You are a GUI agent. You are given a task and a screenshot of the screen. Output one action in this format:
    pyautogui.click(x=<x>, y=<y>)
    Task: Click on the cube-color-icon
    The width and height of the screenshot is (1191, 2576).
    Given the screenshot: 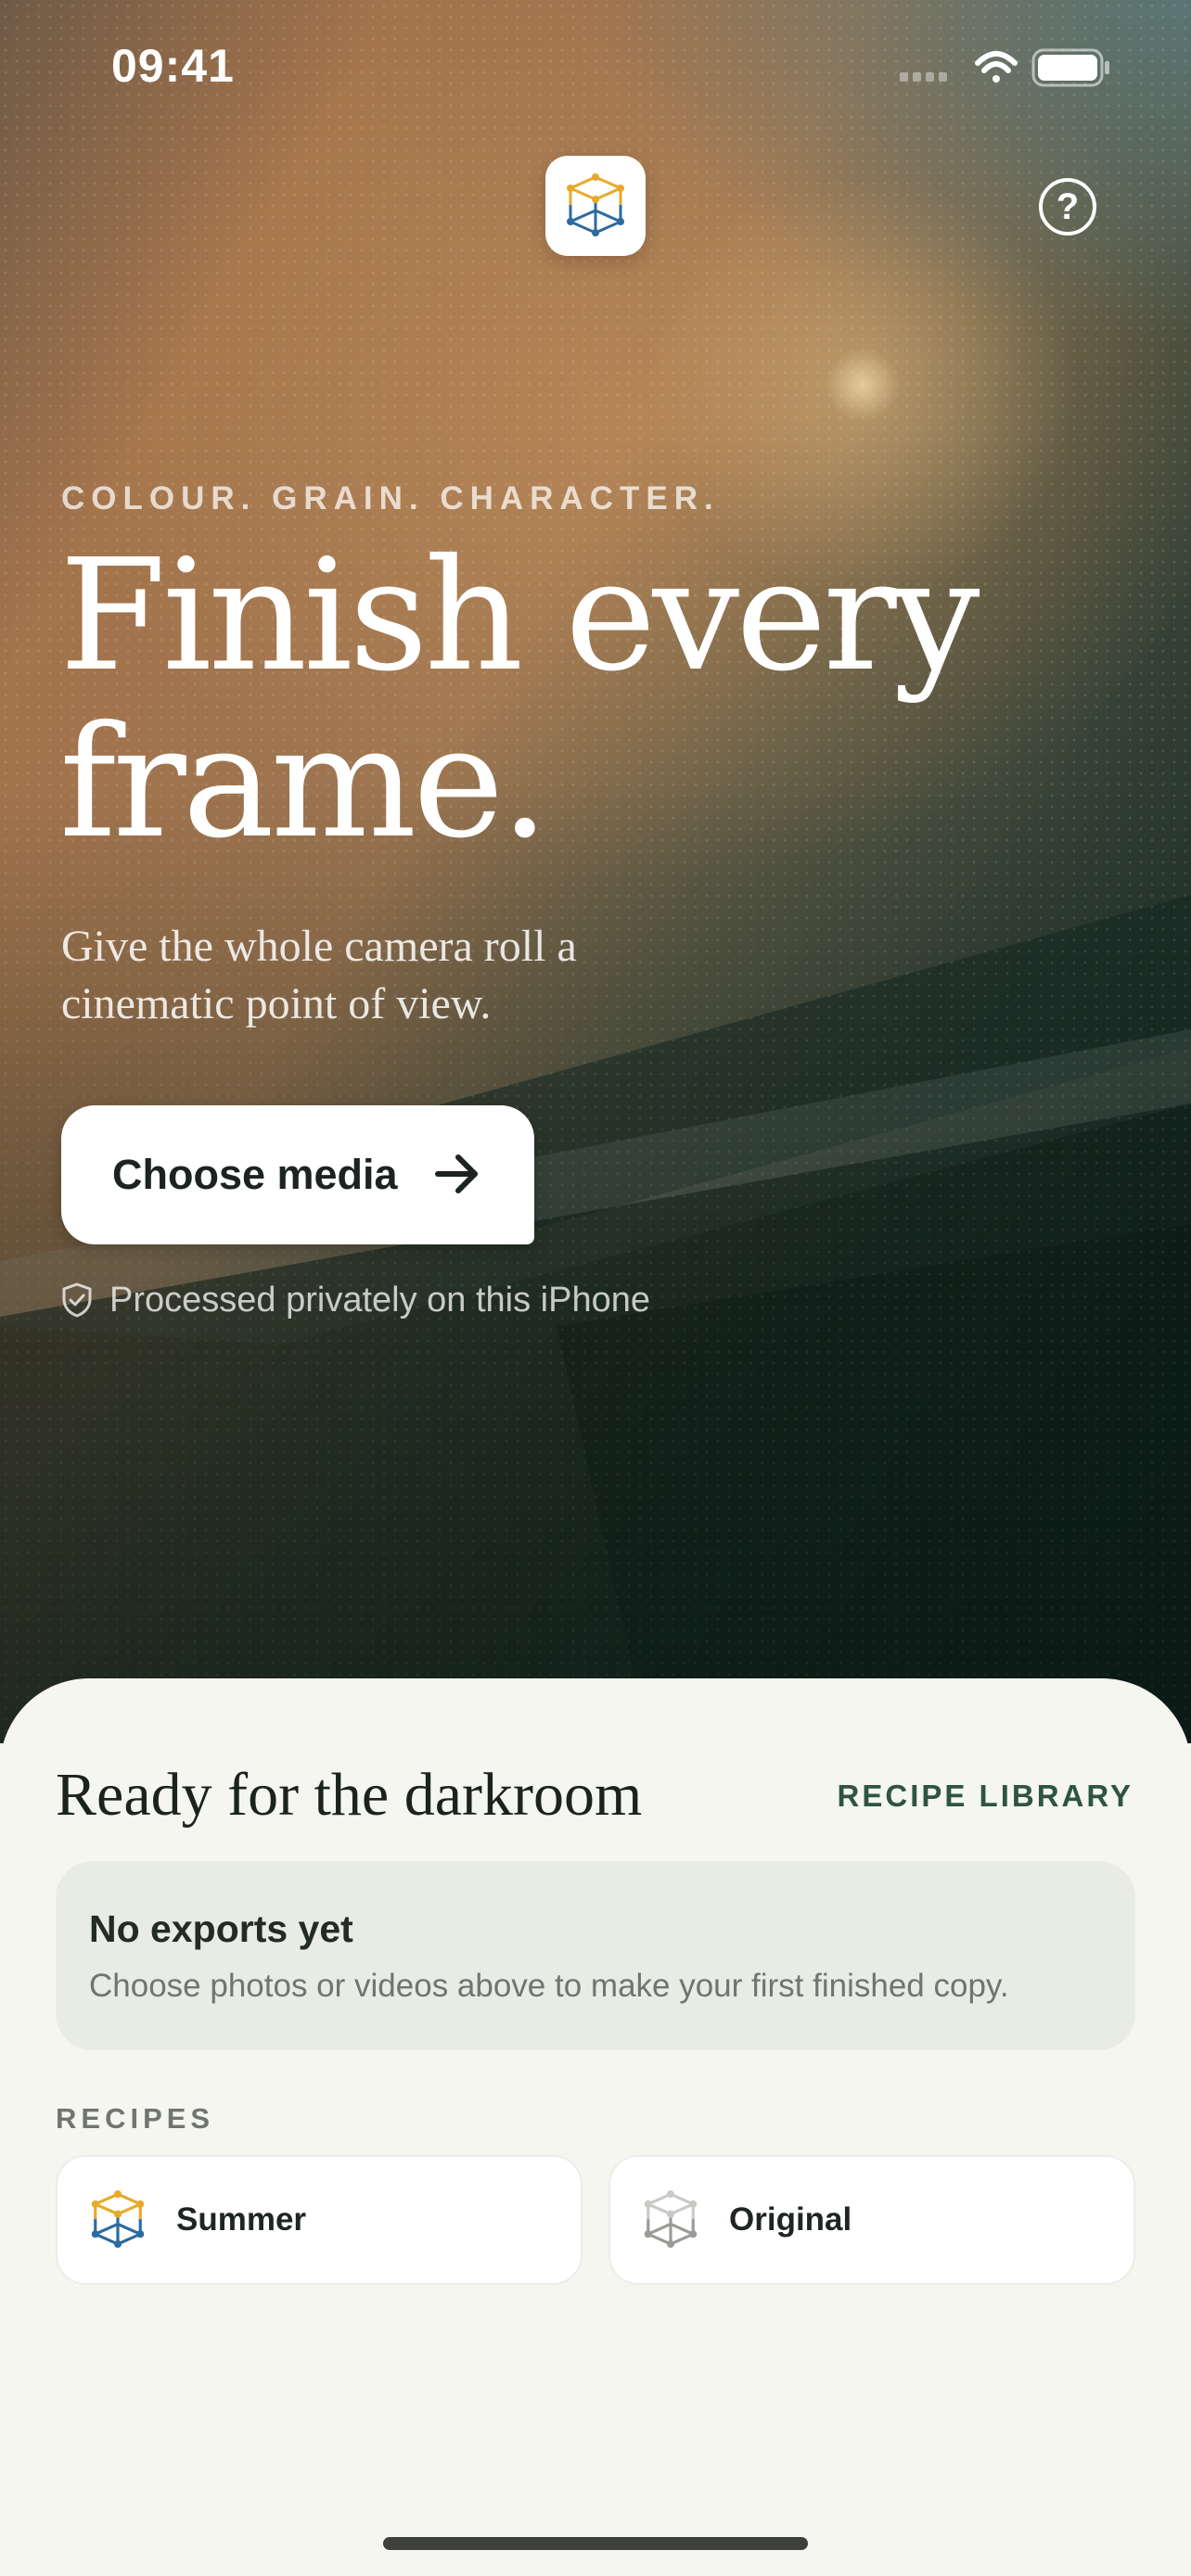 What is the action you would take?
    pyautogui.click(x=118, y=2219)
    